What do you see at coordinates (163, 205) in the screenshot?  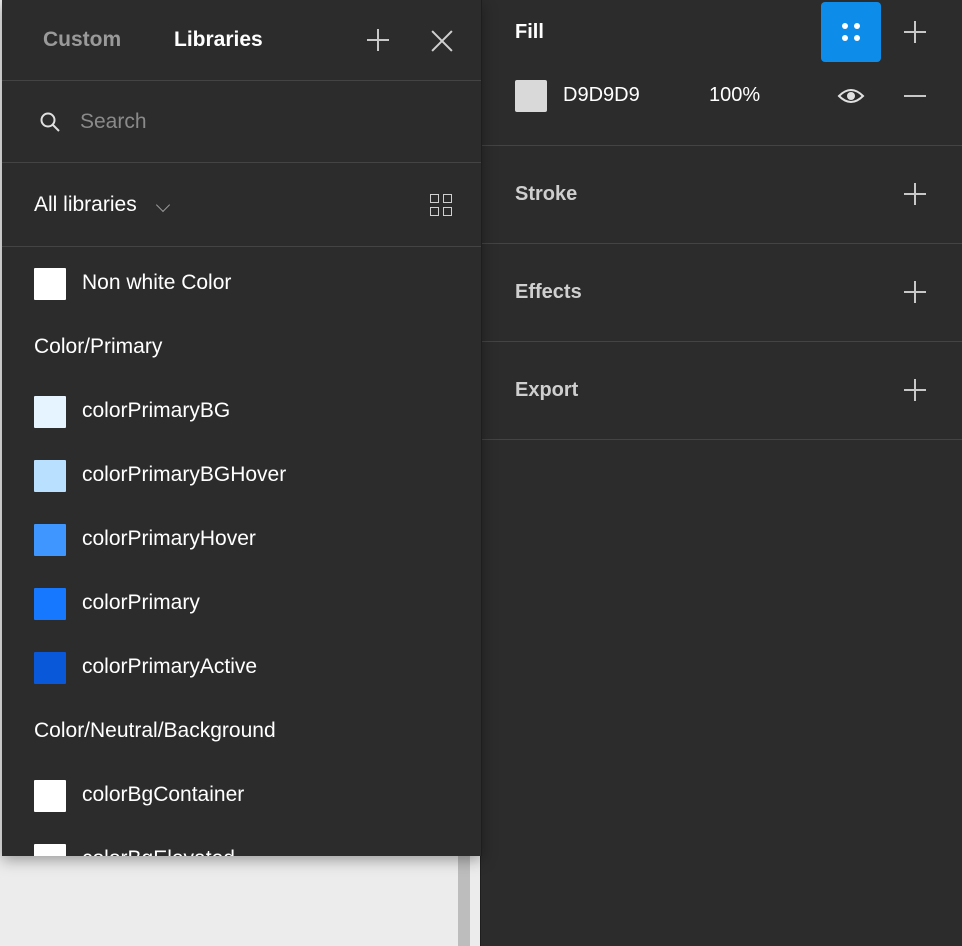 I see `chevron-down-icon` at bounding box center [163, 205].